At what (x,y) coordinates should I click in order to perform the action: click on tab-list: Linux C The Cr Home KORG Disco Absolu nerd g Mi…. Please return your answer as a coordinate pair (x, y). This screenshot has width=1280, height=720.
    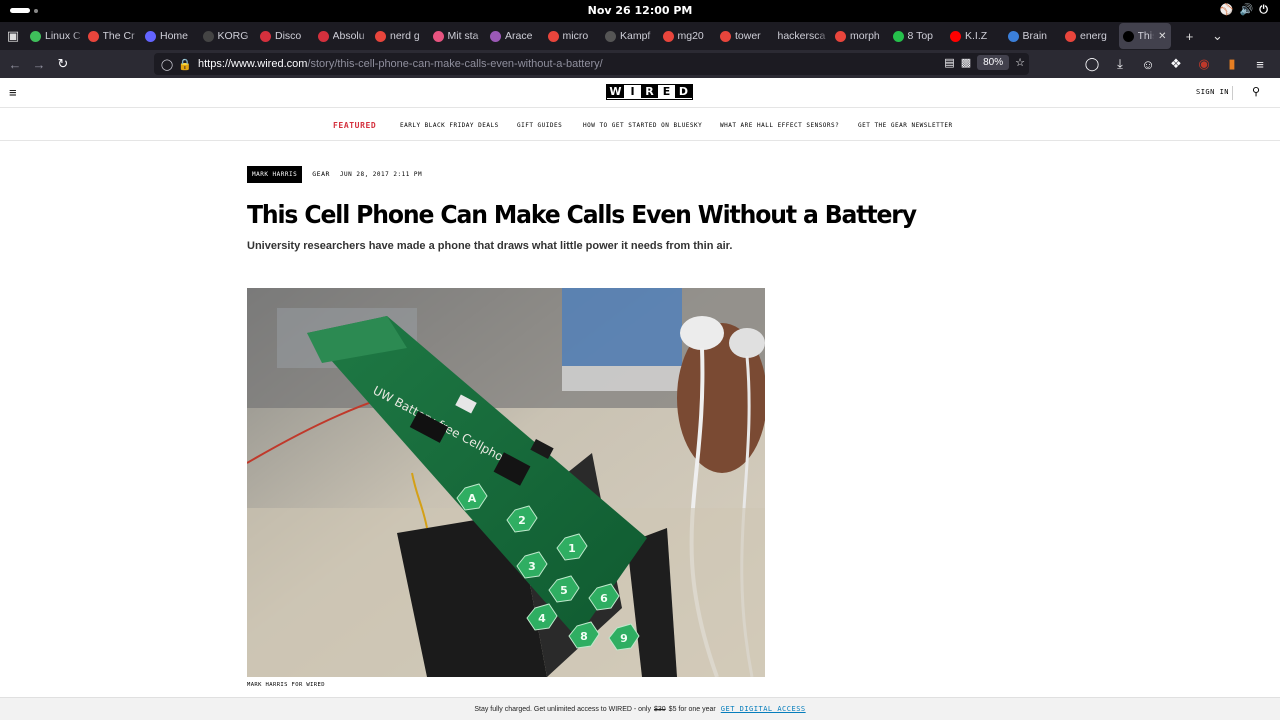
    Looking at the image, I should click on (598, 36).